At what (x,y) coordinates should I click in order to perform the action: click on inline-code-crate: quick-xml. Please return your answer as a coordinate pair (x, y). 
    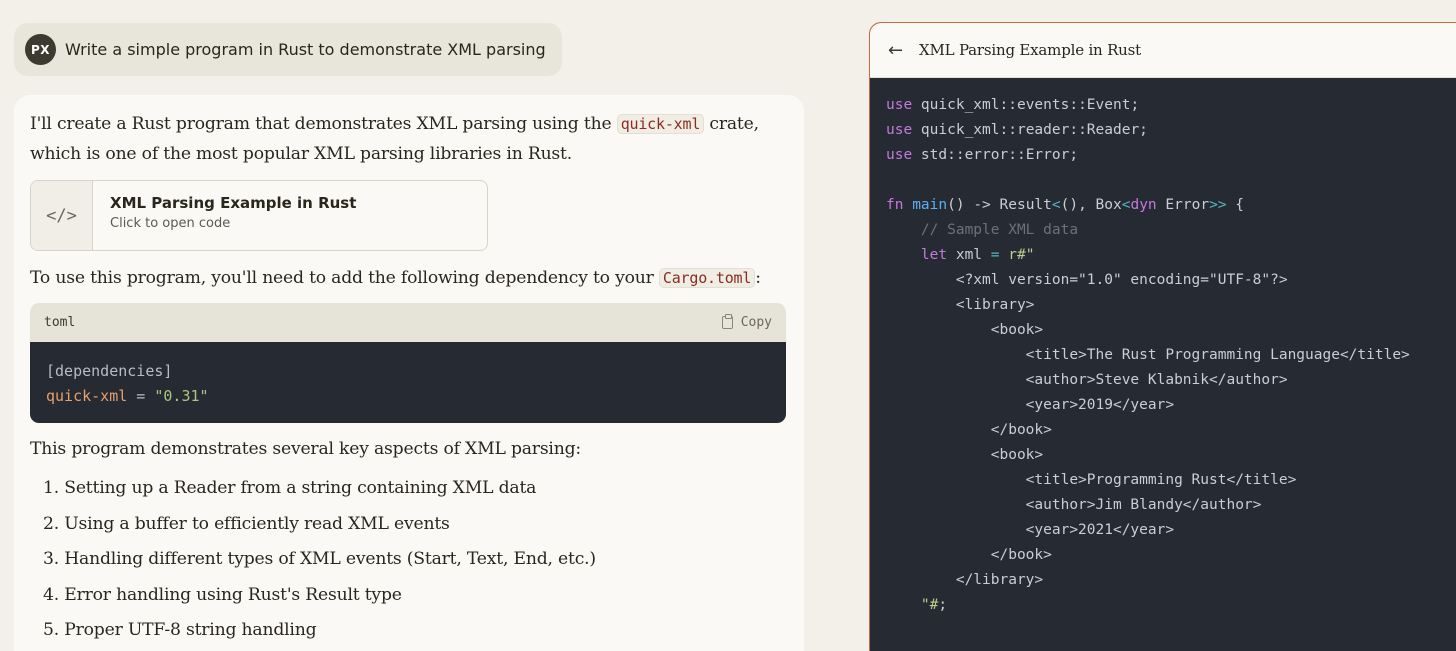
    Looking at the image, I should click on (660, 124).